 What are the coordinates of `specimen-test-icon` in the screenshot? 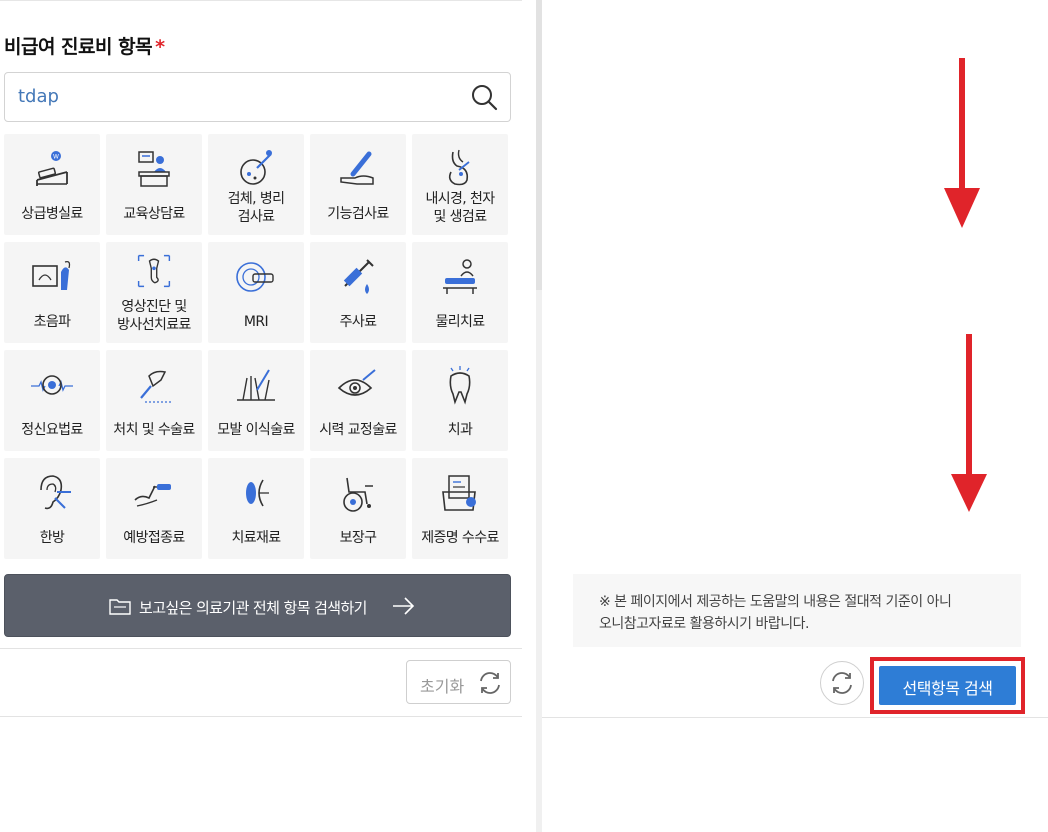 It's located at (256, 167).